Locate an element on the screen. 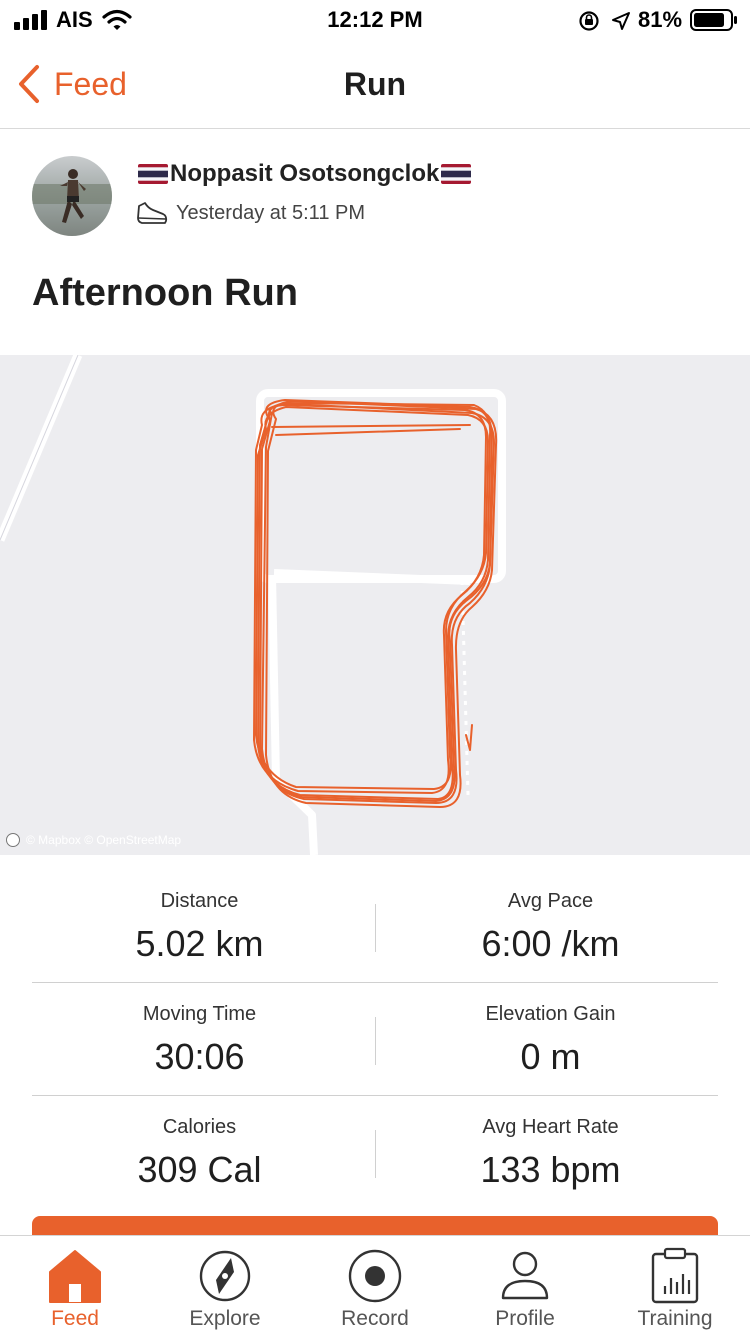 The image size is (750, 1335). tab-feed: Feed is located at coordinates (75, 1285).